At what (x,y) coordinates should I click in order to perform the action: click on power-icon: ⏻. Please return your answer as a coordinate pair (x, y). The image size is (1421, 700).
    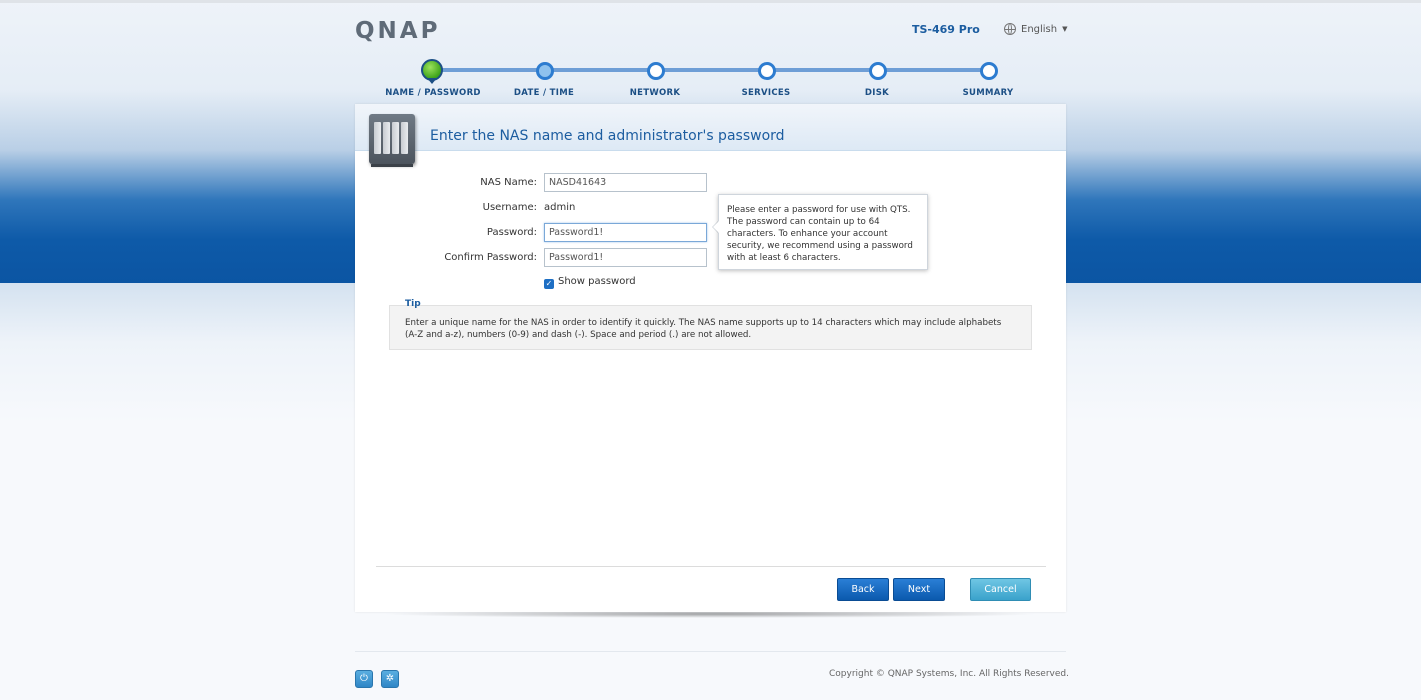
    Looking at the image, I should click on (364, 678).